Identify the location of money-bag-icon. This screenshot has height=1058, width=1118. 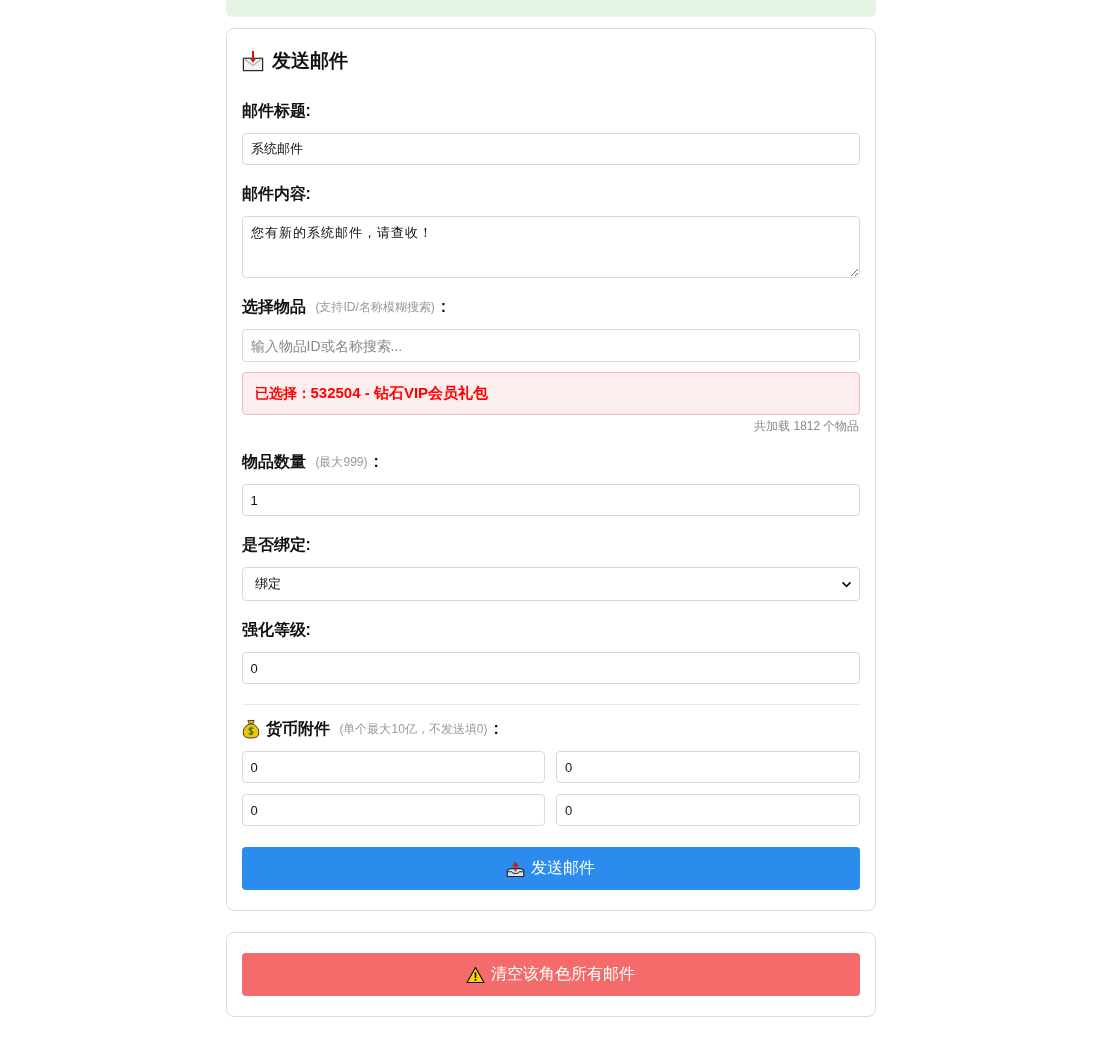
(250, 729).